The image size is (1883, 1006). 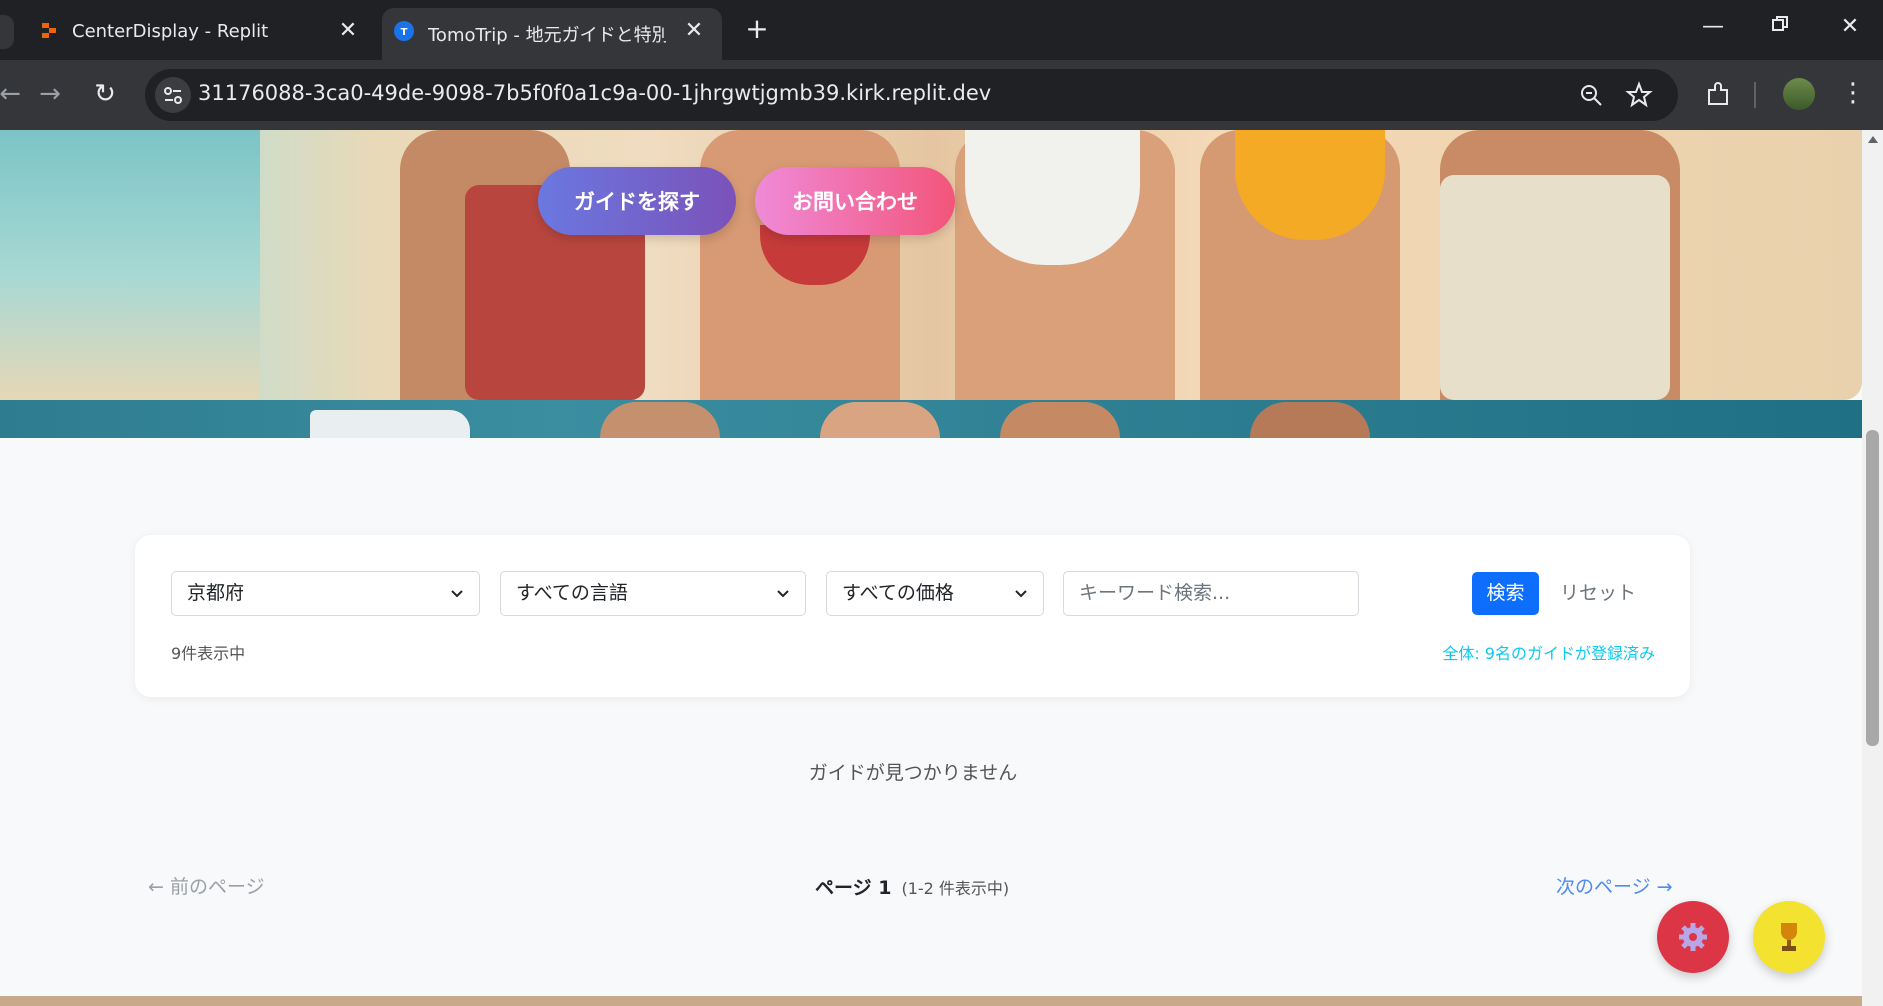 I want to click on scrollbar-thumb, so click(x=1872, y=588).